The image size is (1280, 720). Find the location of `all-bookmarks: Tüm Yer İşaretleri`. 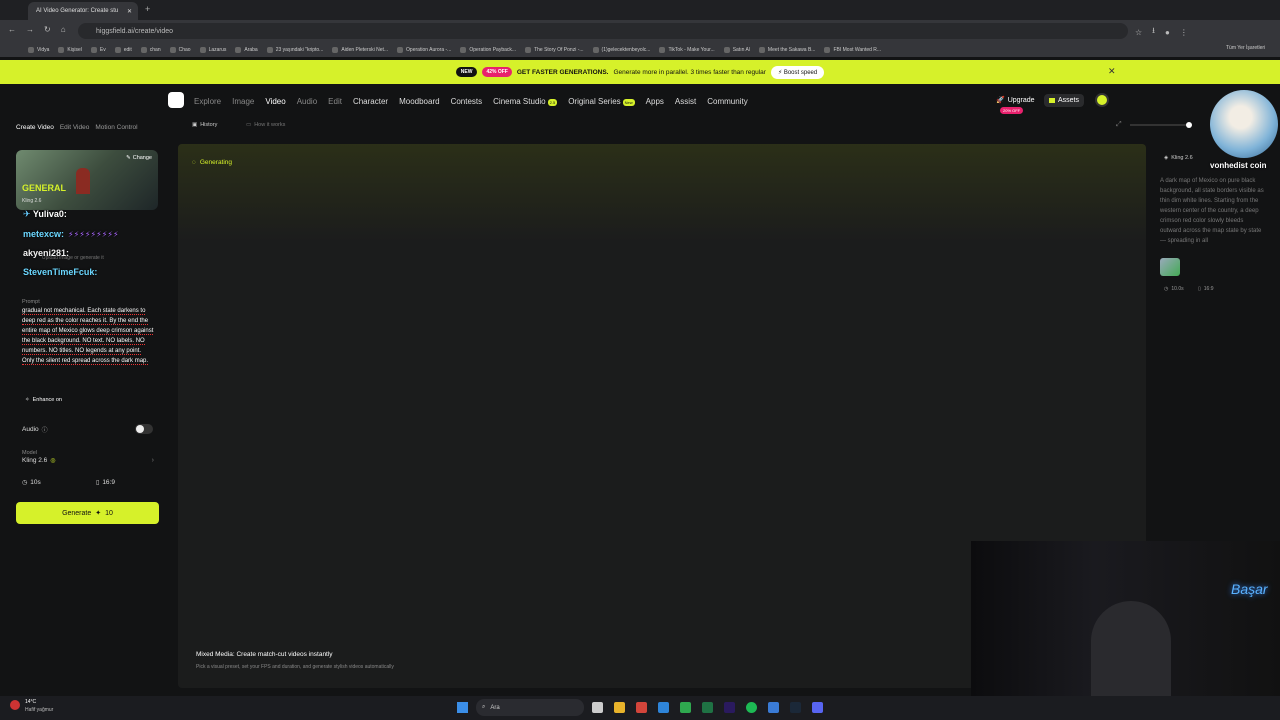

all-bookmarks: Tüm Yer İşaretleri is located at coordinates (1245, 48).